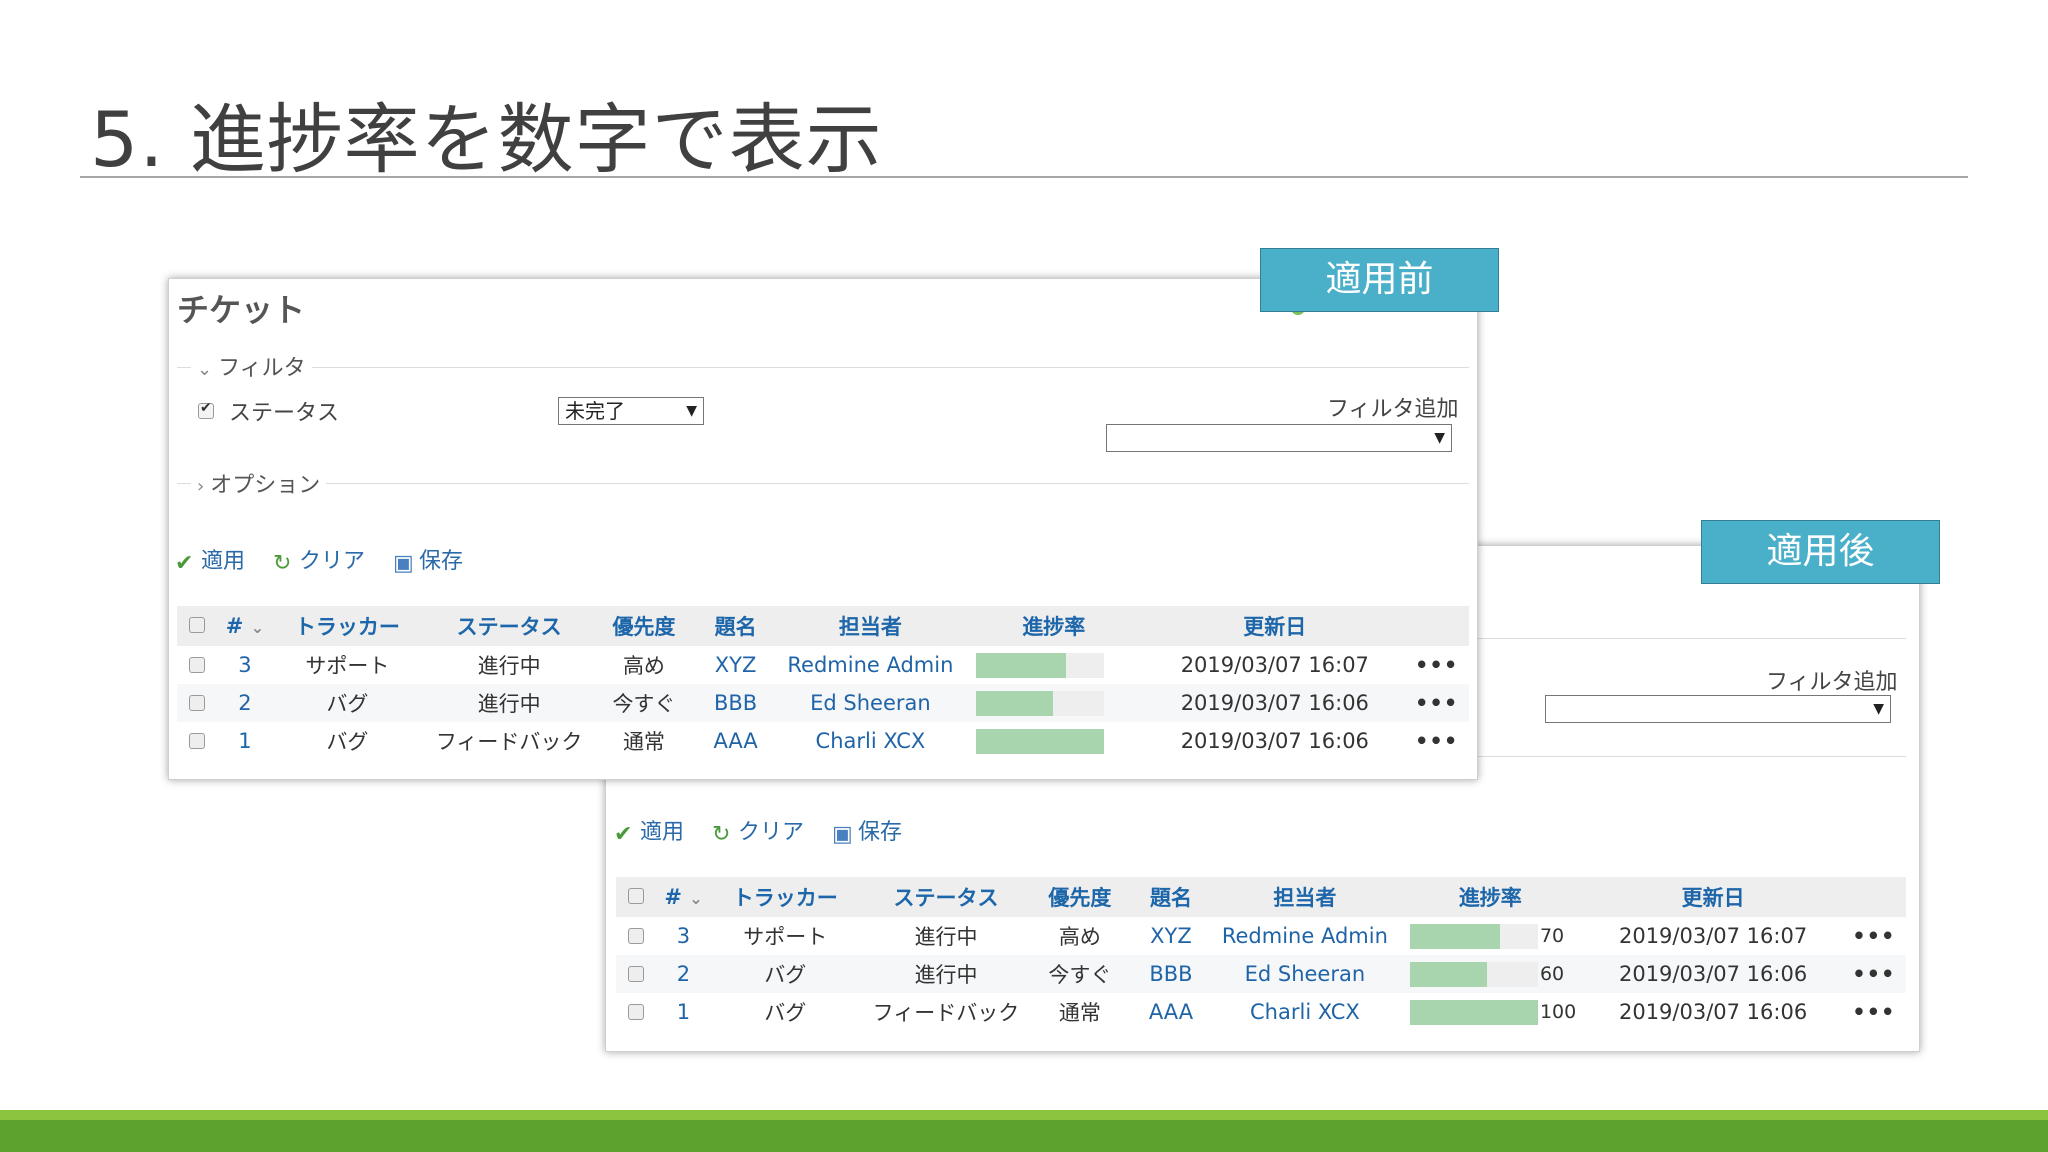  What do you see at coordinates (251, 366) in the screenshot?
I see `filter-legend: ⌄ フィルタ` at bounding box center [251, 366].